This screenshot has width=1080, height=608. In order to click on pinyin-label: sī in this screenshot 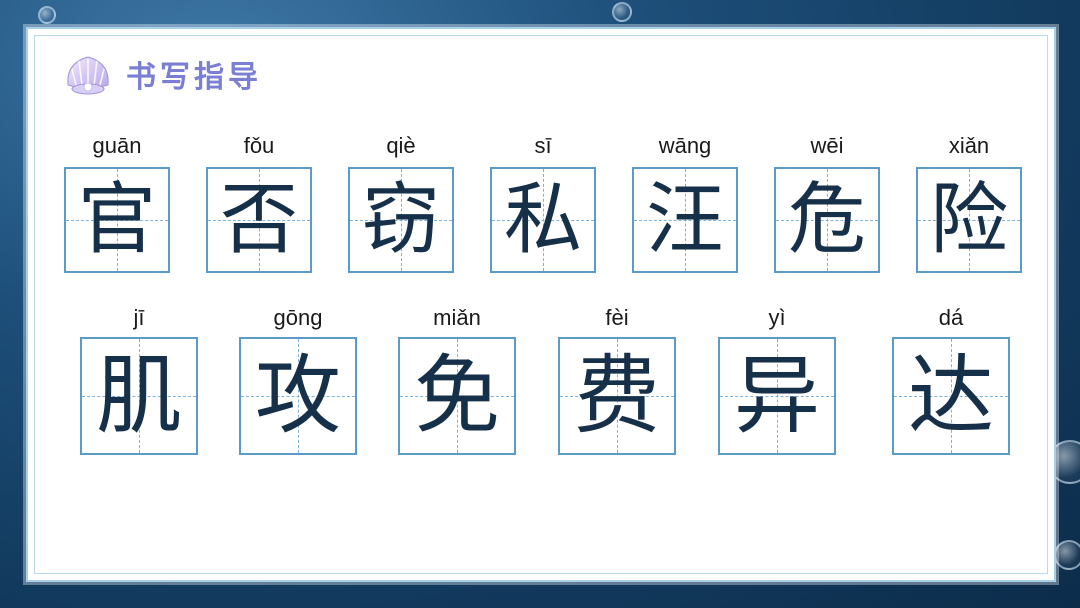, I will do `click(543, 145)`.